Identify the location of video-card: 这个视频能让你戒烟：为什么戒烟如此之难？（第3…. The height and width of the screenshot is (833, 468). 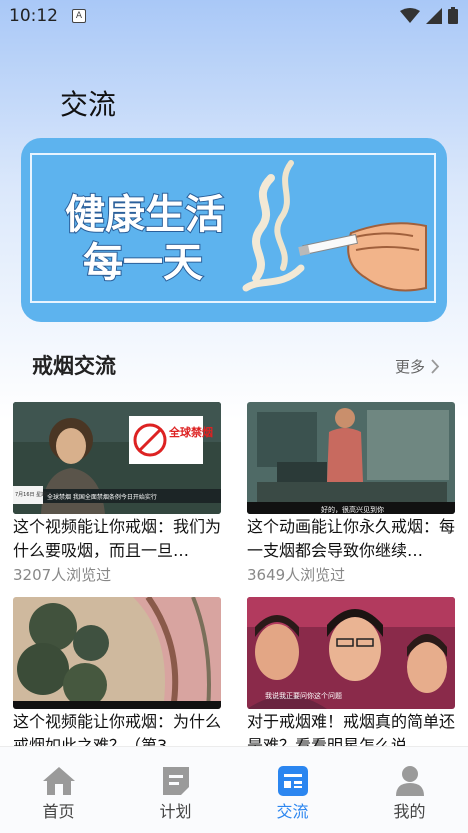
(117, 678).